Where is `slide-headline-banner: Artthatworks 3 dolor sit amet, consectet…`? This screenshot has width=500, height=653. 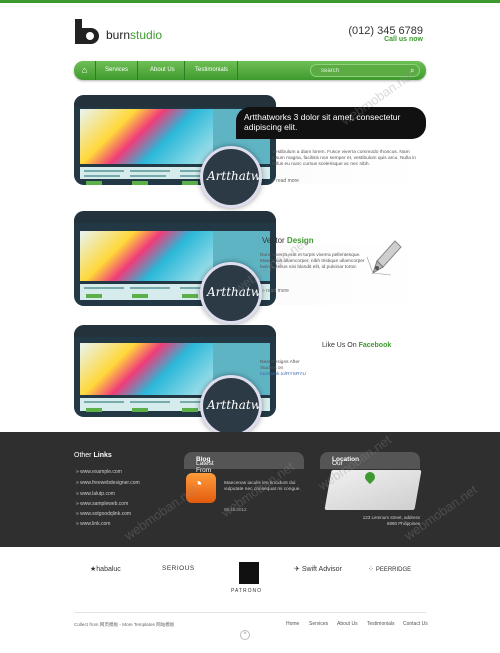 slide-headline-banner: Artthatworks 3 dolor sit amet, consectet… is located at coordinates (331, 123).